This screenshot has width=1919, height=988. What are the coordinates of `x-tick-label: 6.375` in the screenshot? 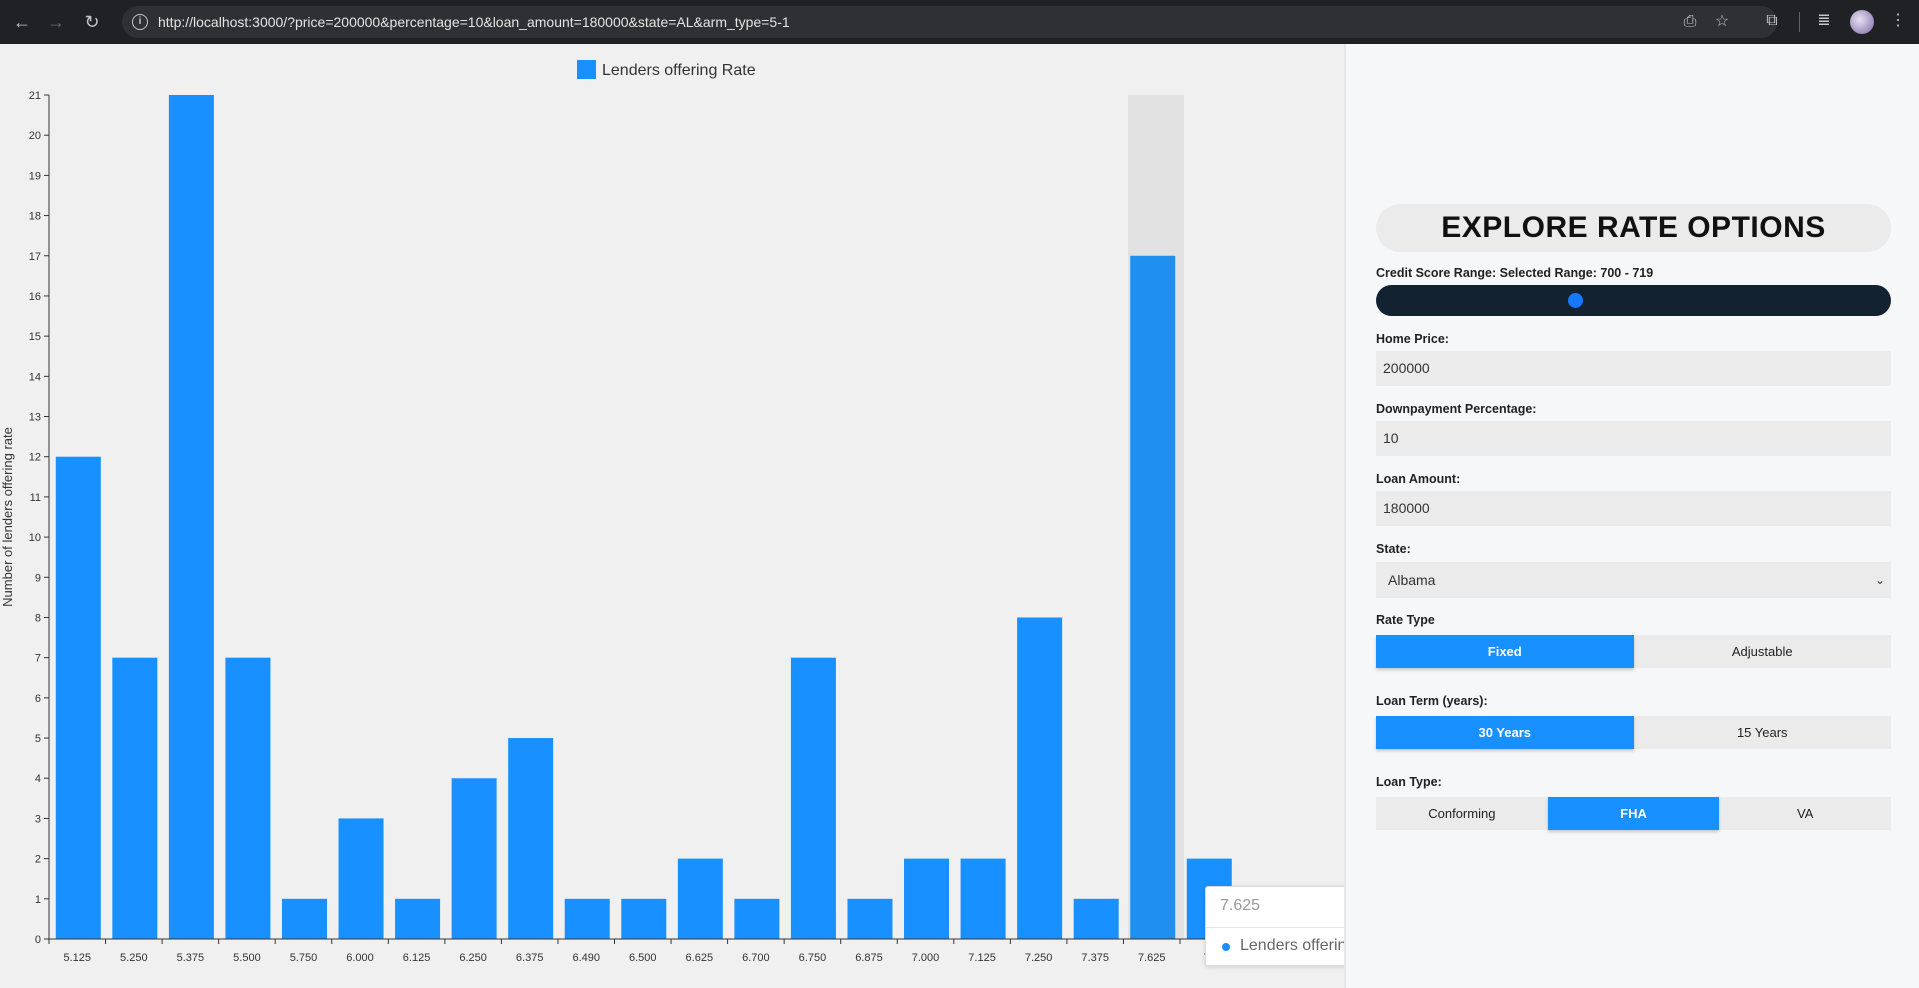 It's located at (530, 958).